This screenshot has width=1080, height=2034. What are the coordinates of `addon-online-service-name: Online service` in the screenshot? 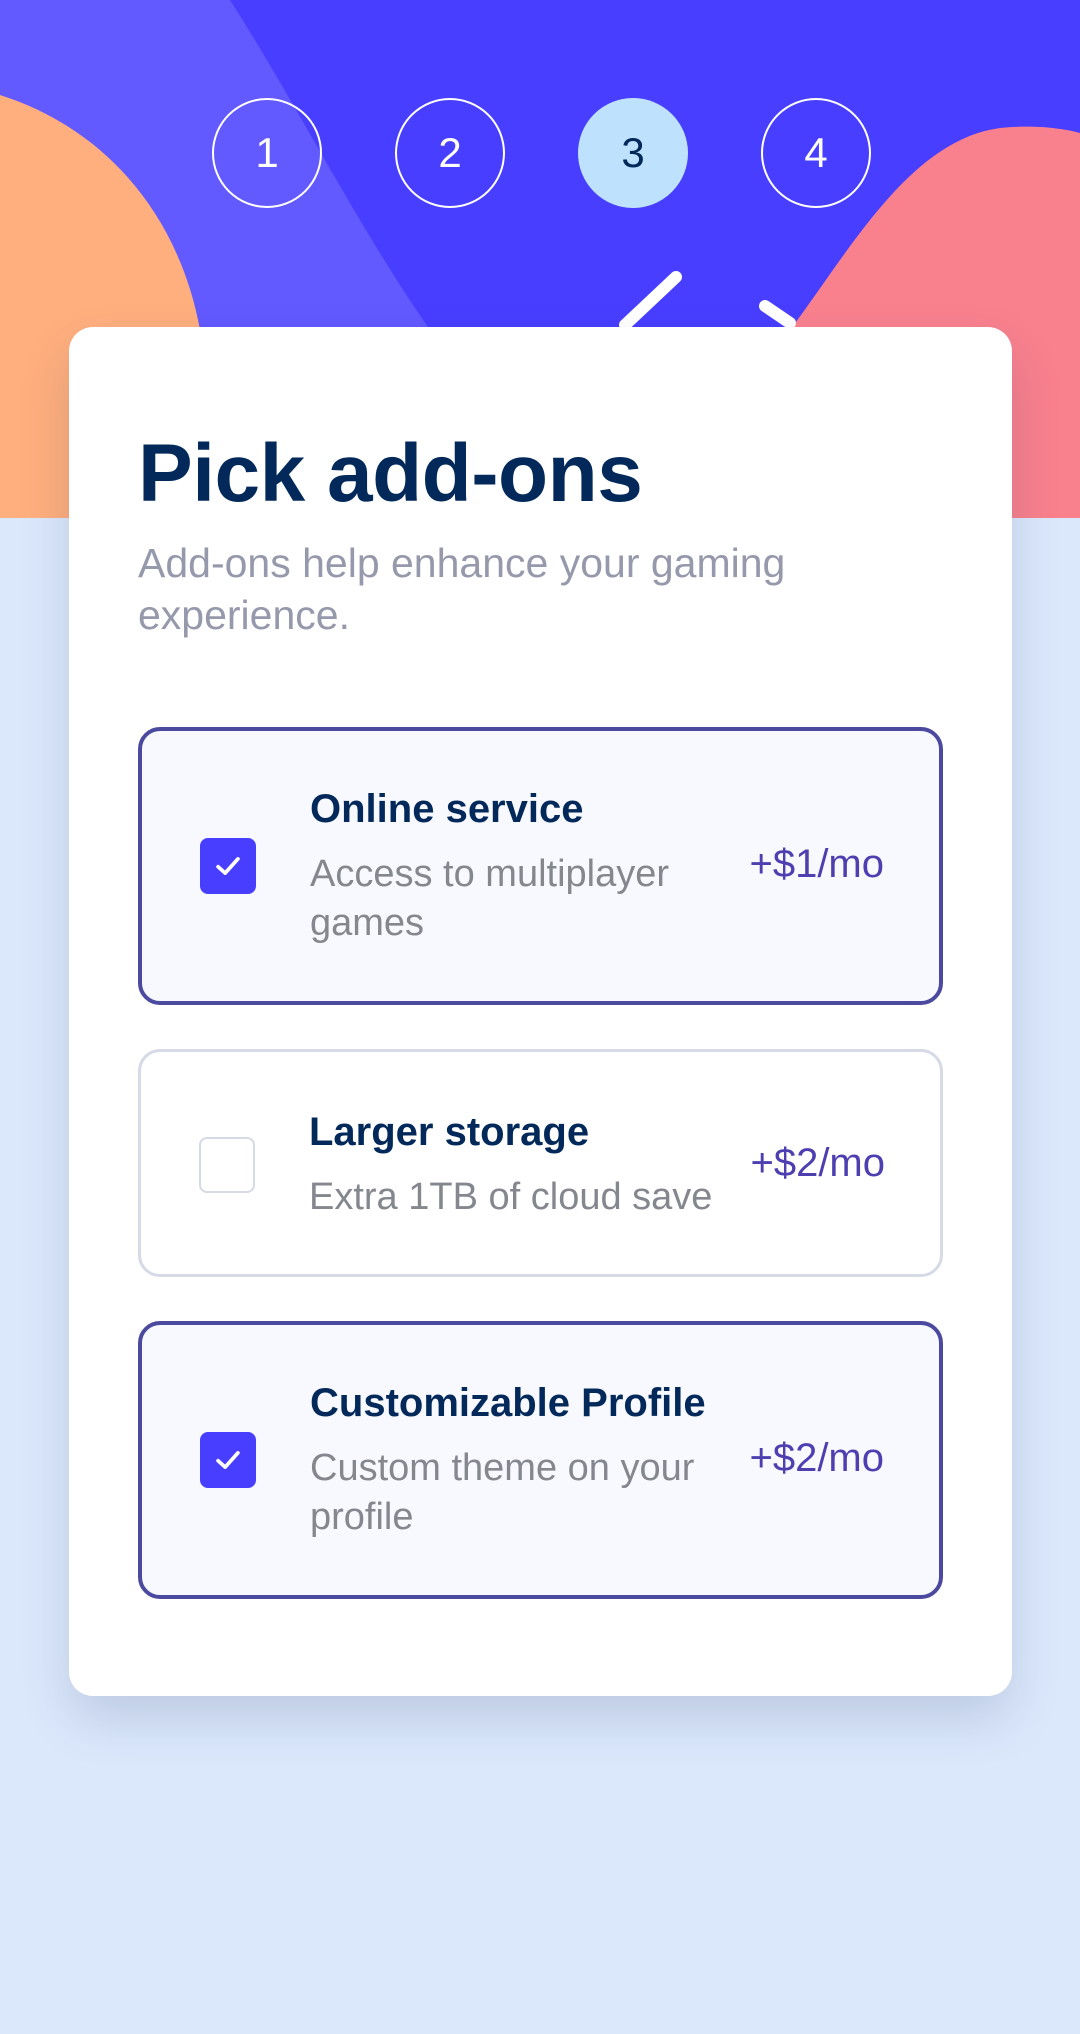 It's located at (447, 809).